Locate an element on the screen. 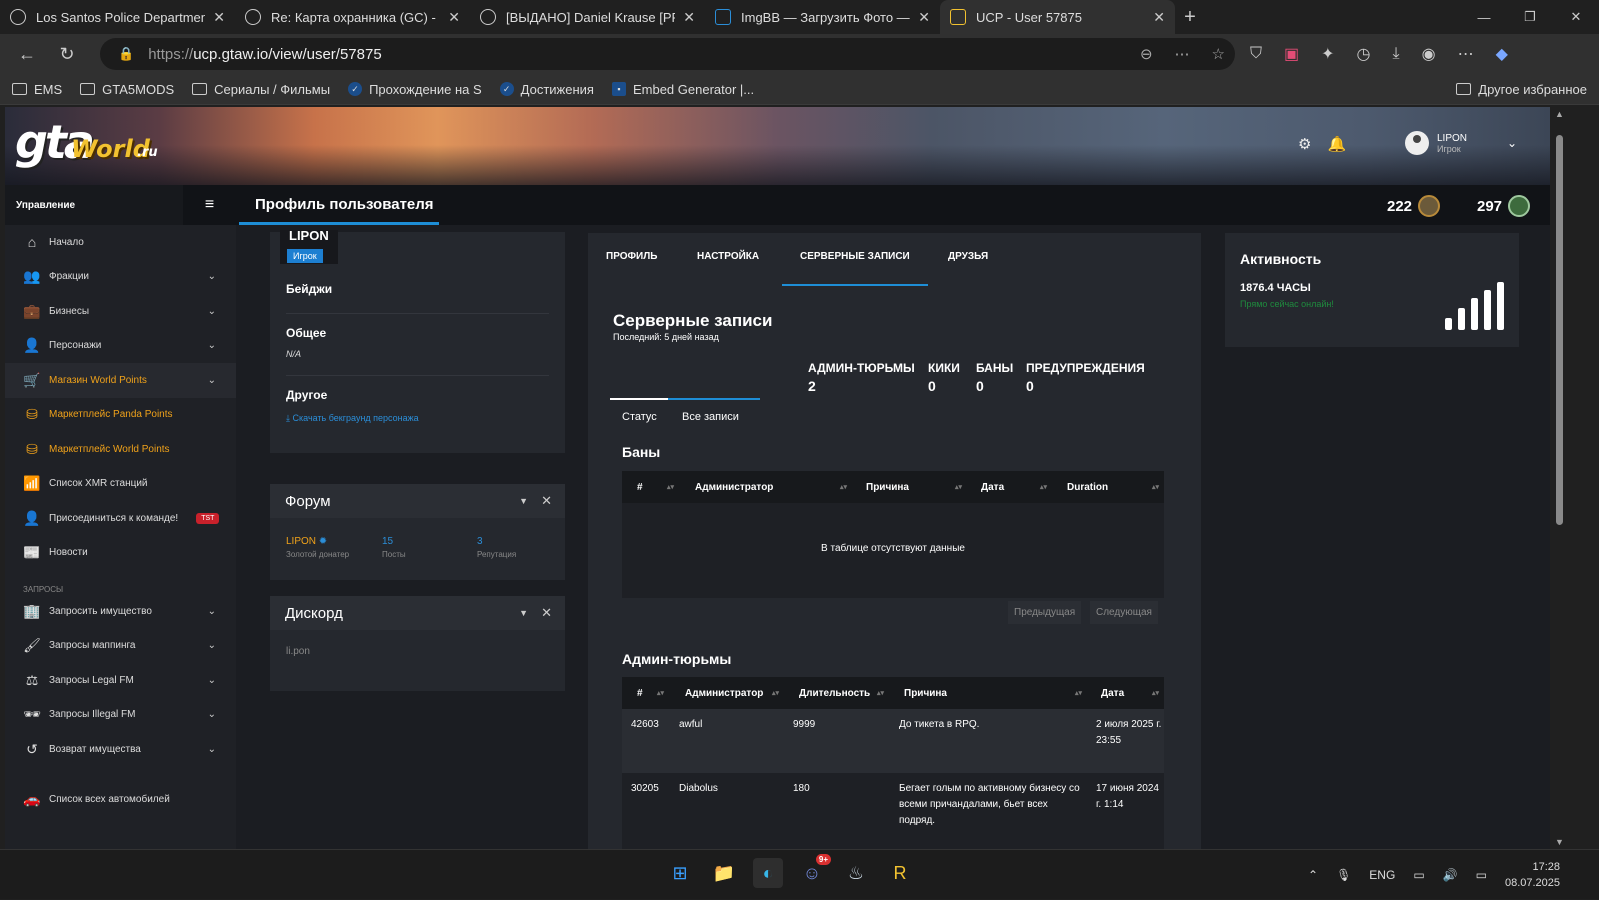 This screenshot has width=1599, height=900. browser-tab-active: UCP - User 57875 ✕ is located at coordinates (1057, 17).